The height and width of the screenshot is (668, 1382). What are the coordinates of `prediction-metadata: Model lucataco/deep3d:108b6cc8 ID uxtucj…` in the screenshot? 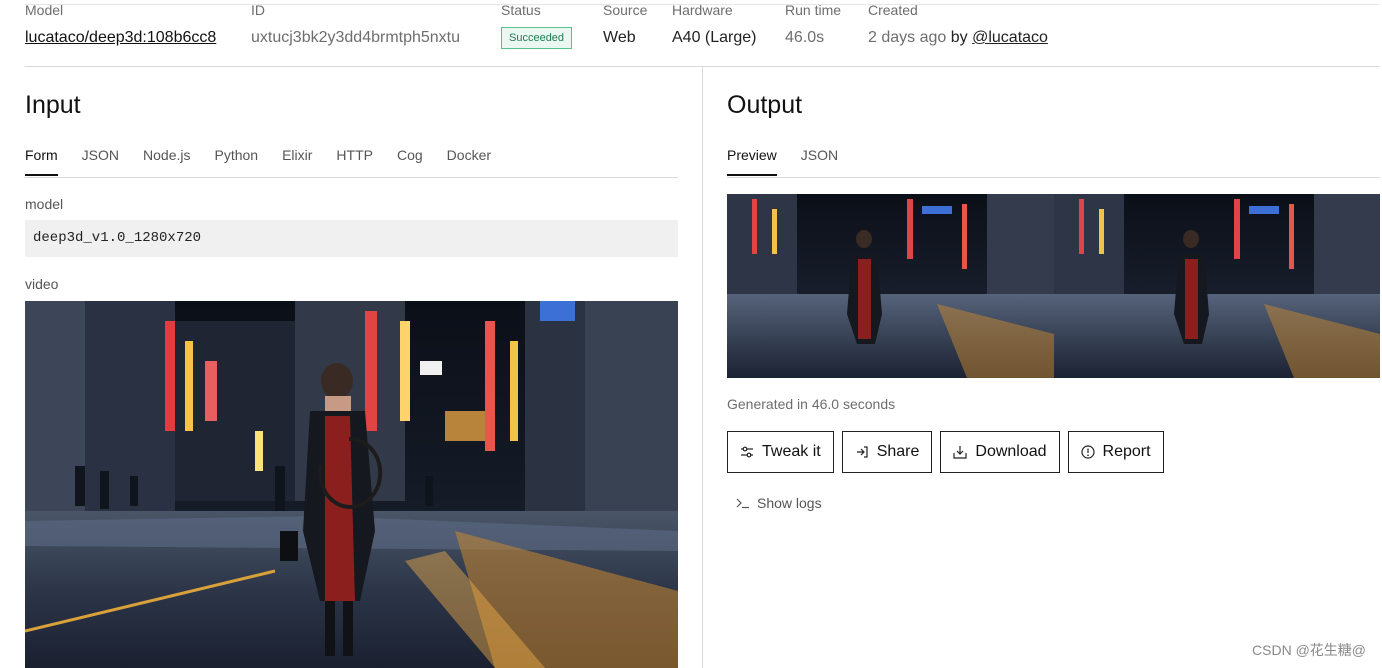 It's located at (691, 33).